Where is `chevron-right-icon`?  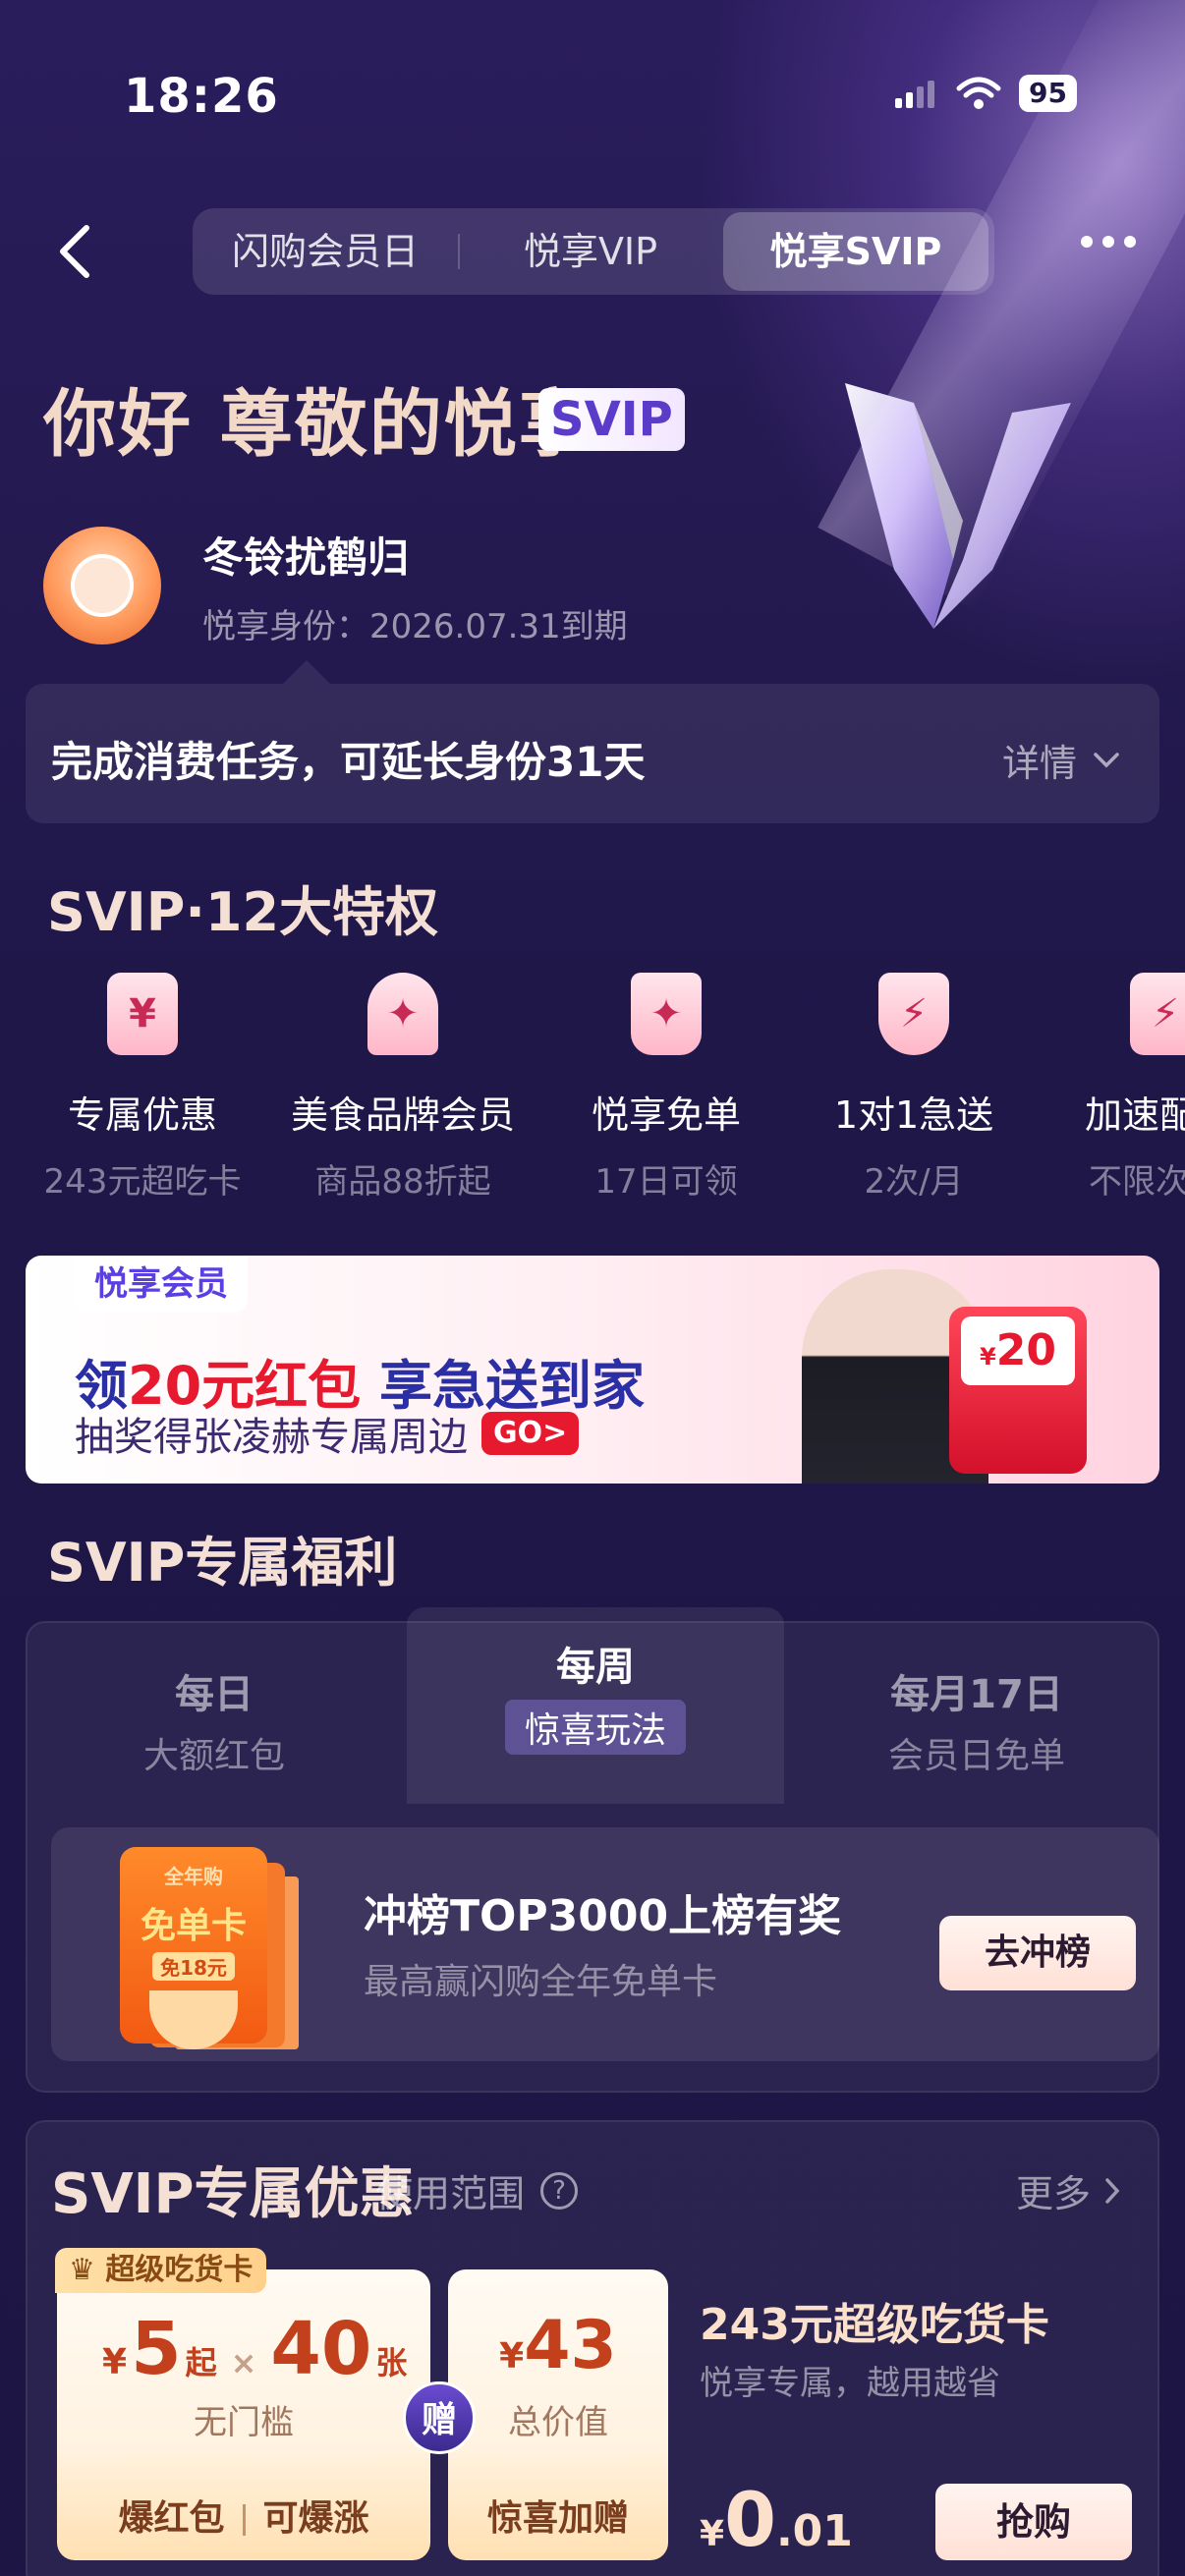 chevron-right-icon is located at coordinates (1112, 2190).